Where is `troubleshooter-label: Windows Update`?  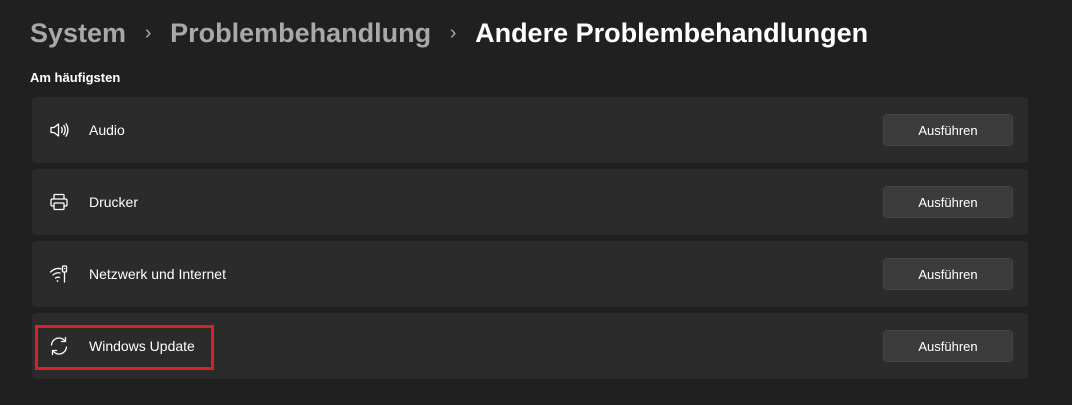
troubleshooter-label: Windows Update is located at coordinates (142, 346).